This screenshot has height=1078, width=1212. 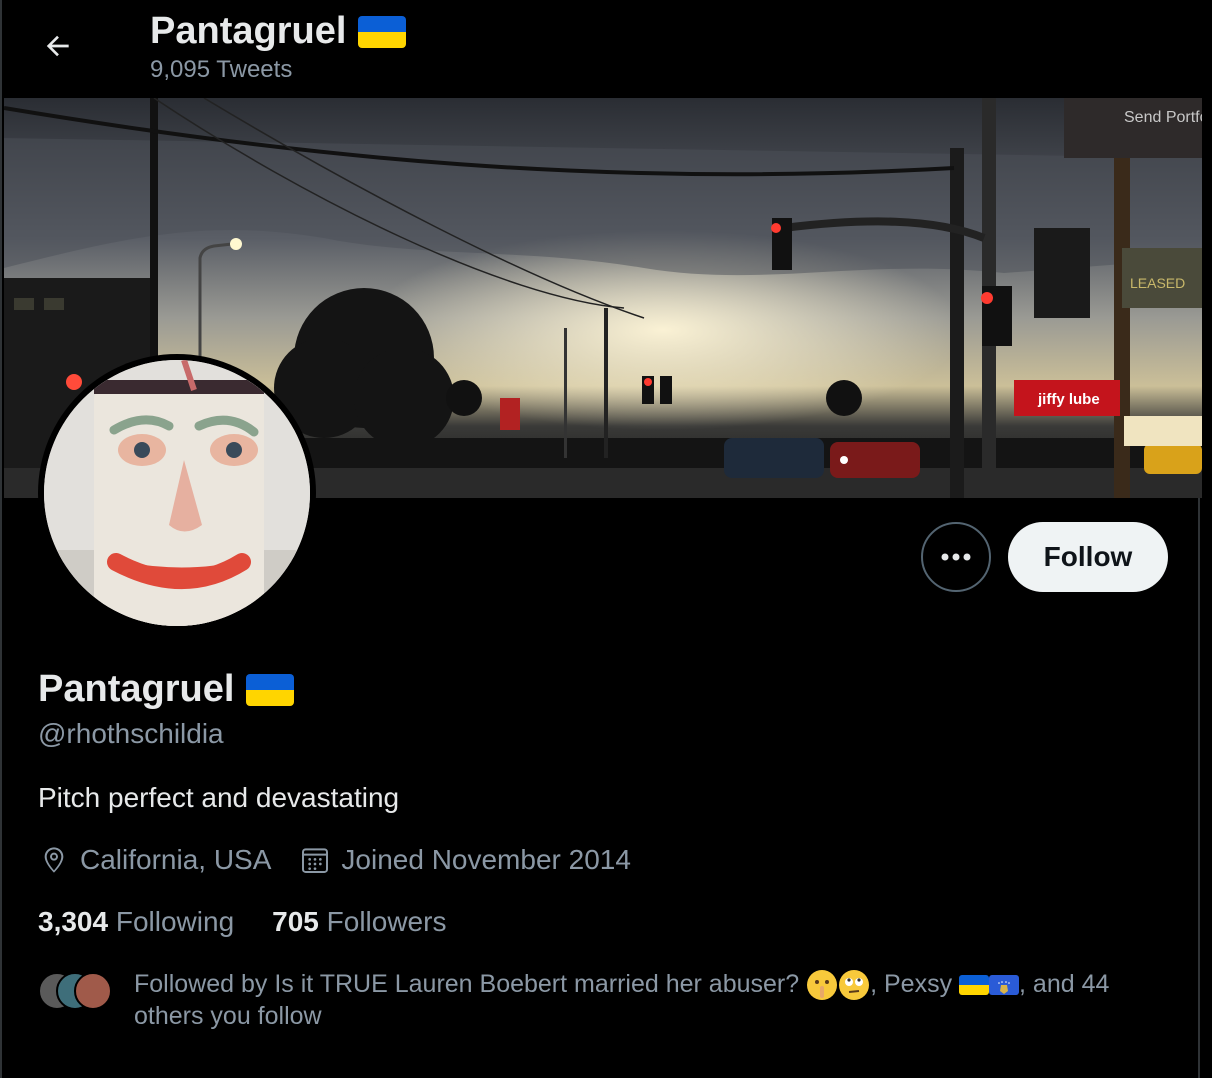 What do you see at coordinates (248, 31) in the screenshot?
I see `header-title: Pantagruel` at bounding box center [248, 31].